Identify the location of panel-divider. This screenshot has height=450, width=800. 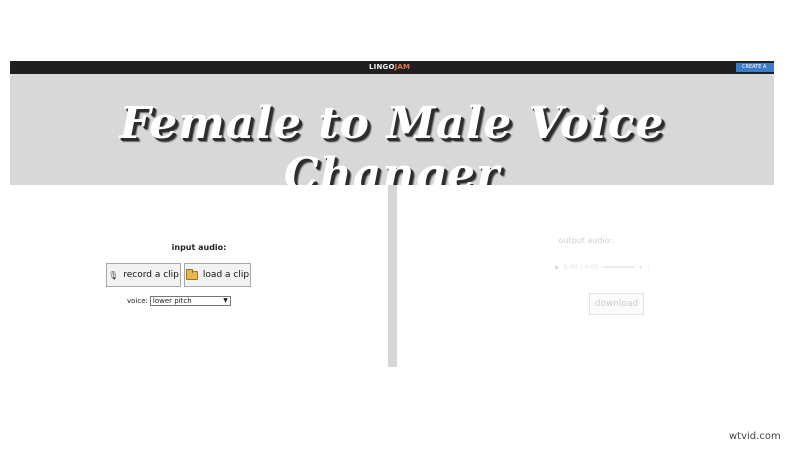
(392, 276).